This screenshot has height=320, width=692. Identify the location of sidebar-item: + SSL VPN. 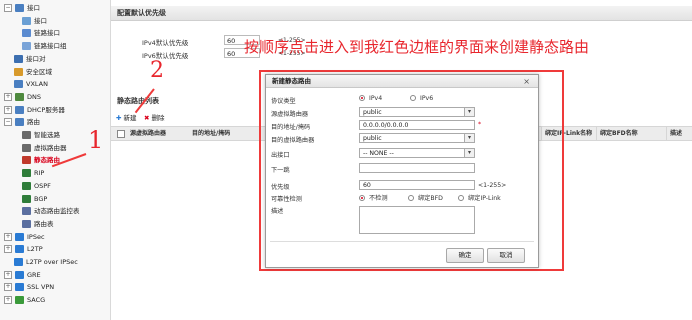
(29, 287).